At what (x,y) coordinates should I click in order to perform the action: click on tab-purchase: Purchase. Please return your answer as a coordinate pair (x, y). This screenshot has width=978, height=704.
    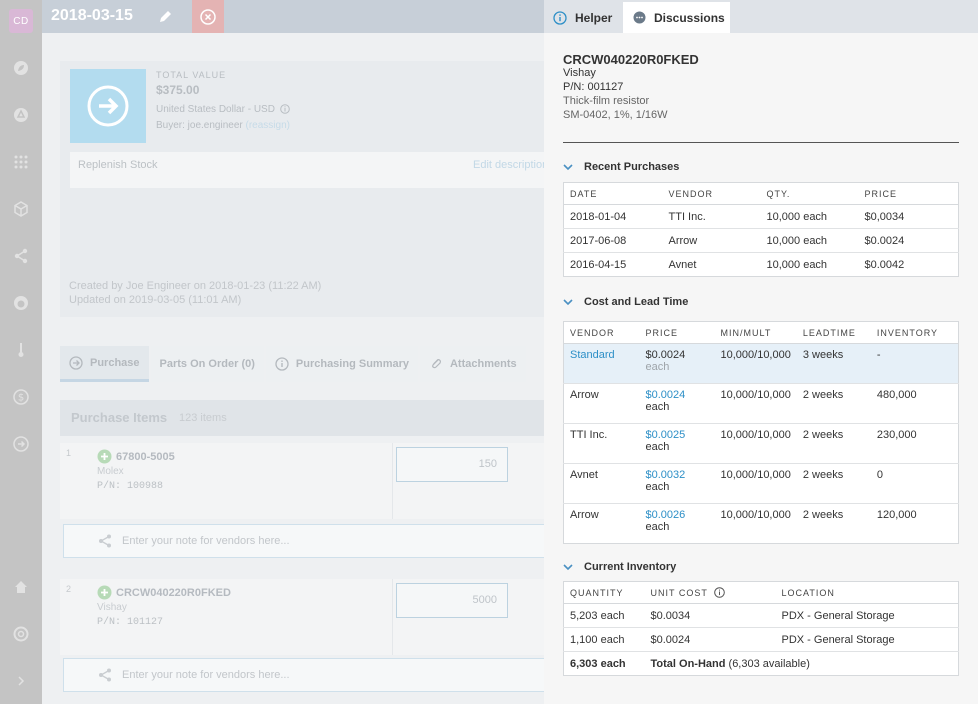
    Looking at the image, I should click on (104, 364).